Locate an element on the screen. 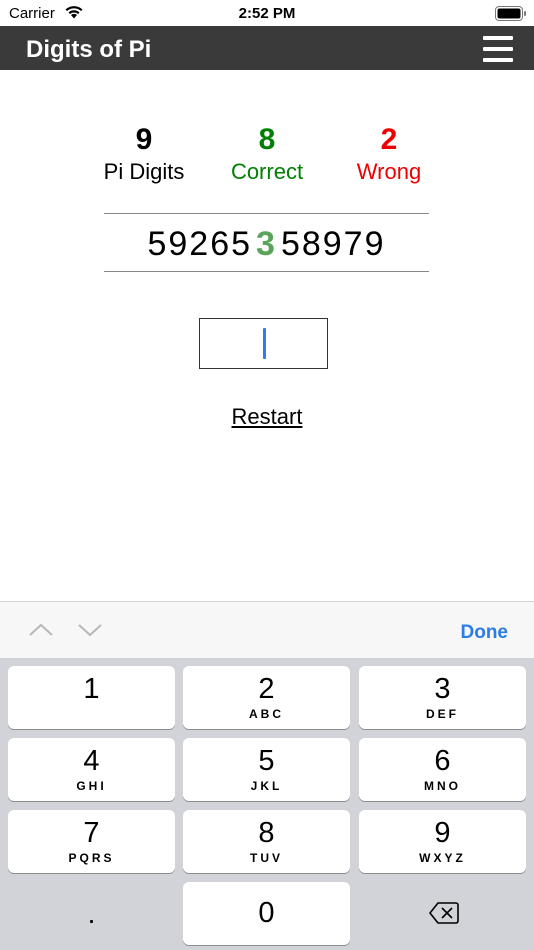 This screenshot has width=534, height=950. digit-input is located at coordinates (263, 343).